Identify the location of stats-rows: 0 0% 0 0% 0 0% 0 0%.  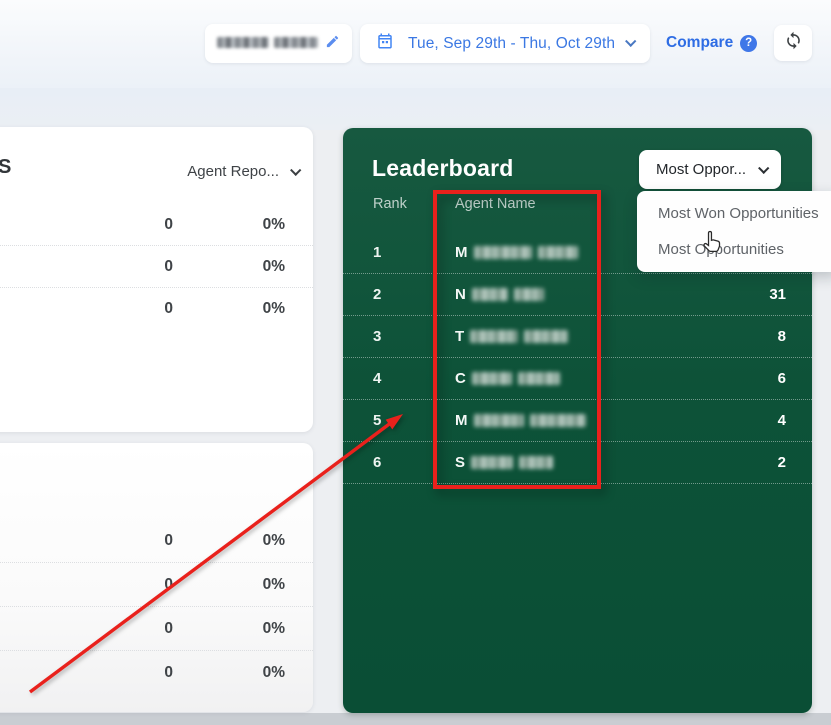
(156, 607).